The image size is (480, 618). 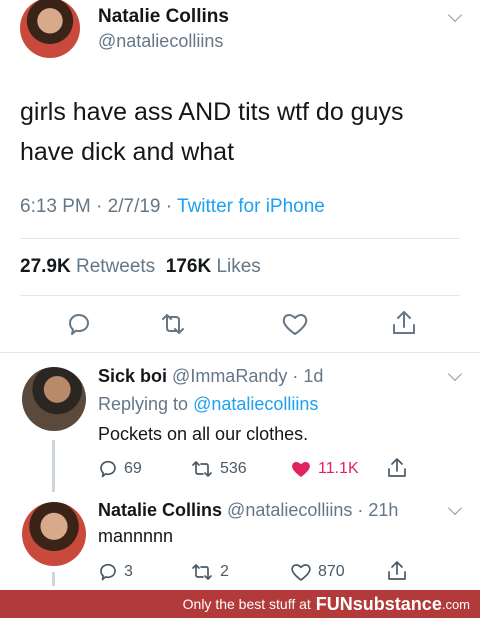 I want to click on reply-author-name: Sick boi, so click(x=132, y=376).